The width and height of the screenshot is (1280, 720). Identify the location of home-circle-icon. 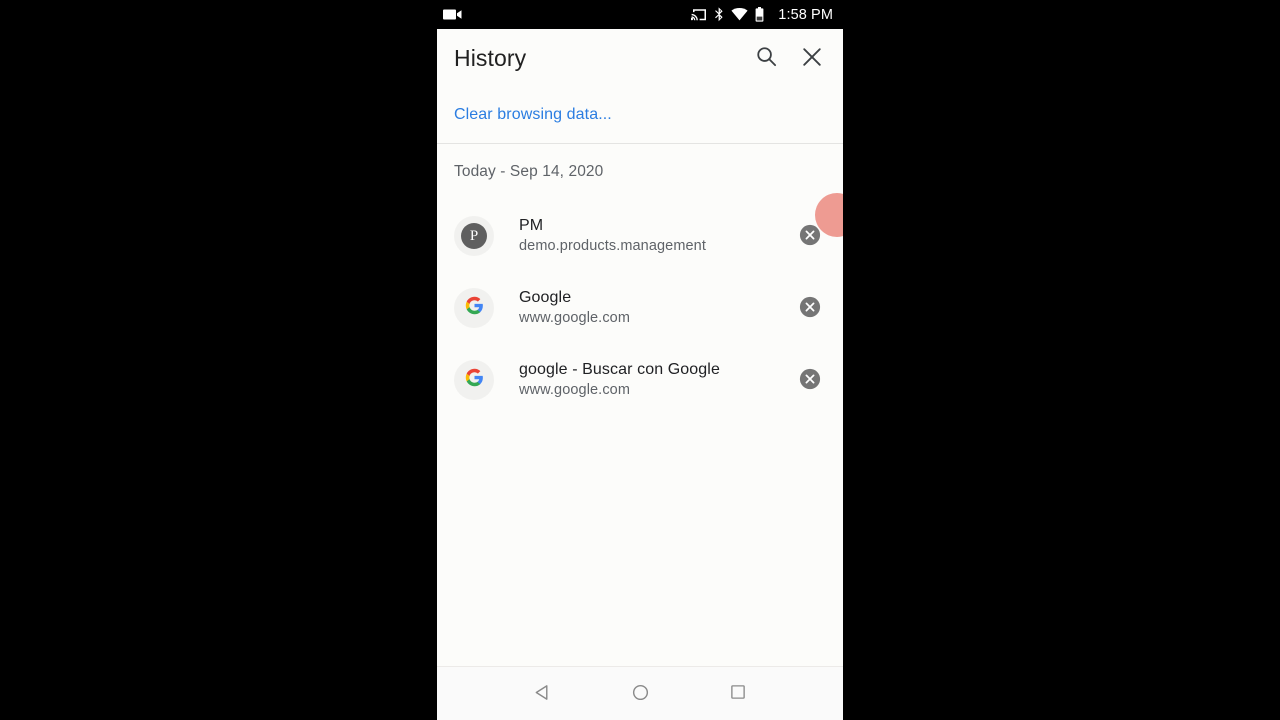
(640, 694).